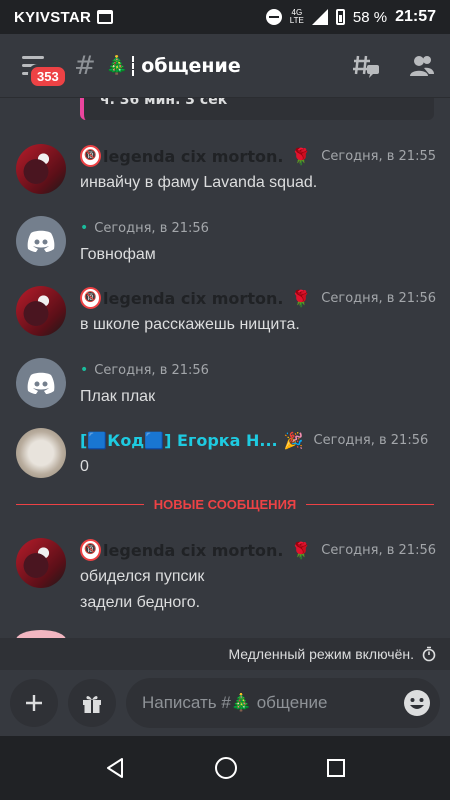 The image size is (450, 800). What do you see at coordinates (321, 654) in the screenshot?
I see `slow-mode-text: Медленный режим включён.` at bounding box center [321, 654].